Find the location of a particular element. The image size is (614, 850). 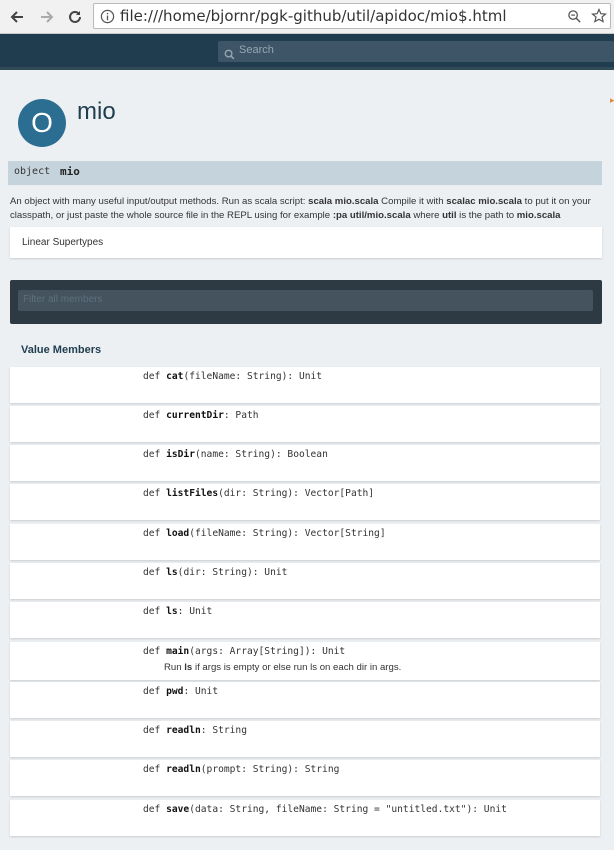

member-signature: def main(args: Array[String]): Unit is located at coordinates (244, 651).